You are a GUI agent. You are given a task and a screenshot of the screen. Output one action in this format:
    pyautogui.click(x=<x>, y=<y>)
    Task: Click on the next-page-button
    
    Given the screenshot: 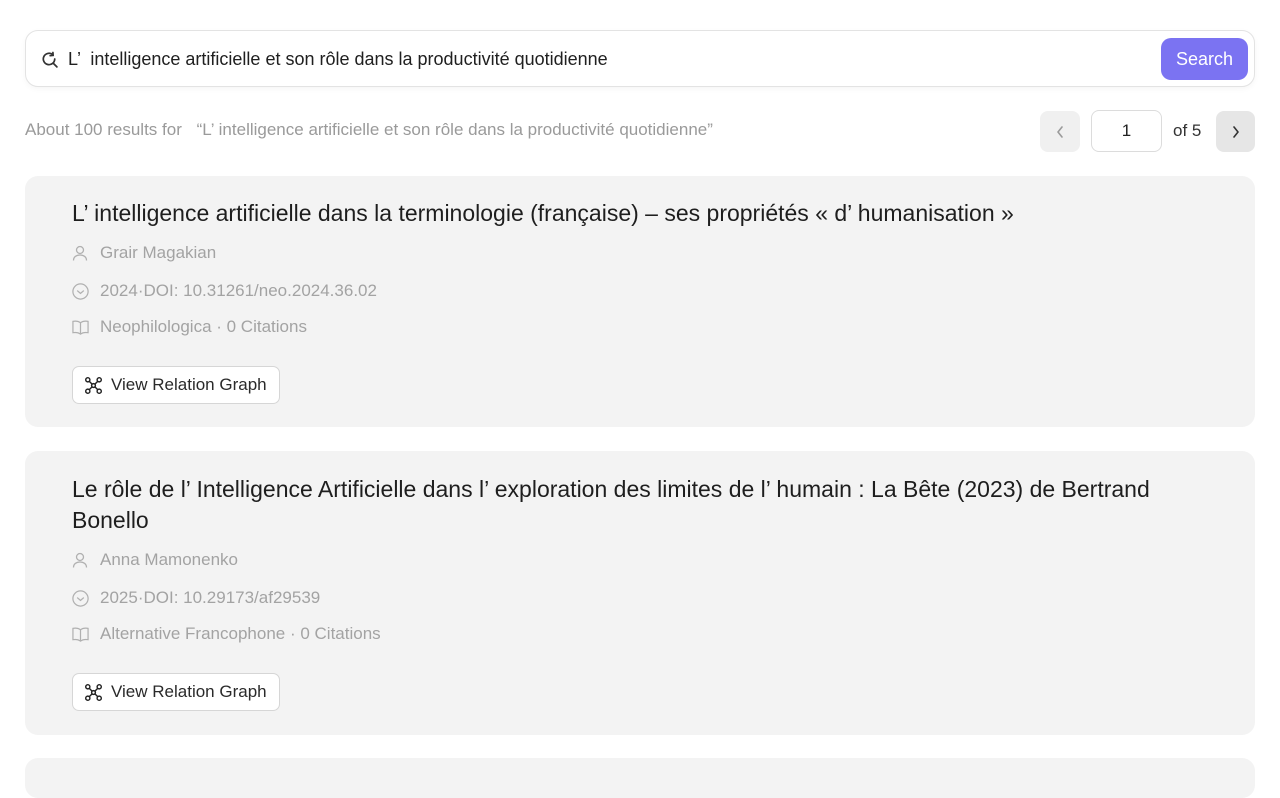 What is the action you would take?
    pyautogui.click(x=1235, y=131)
    